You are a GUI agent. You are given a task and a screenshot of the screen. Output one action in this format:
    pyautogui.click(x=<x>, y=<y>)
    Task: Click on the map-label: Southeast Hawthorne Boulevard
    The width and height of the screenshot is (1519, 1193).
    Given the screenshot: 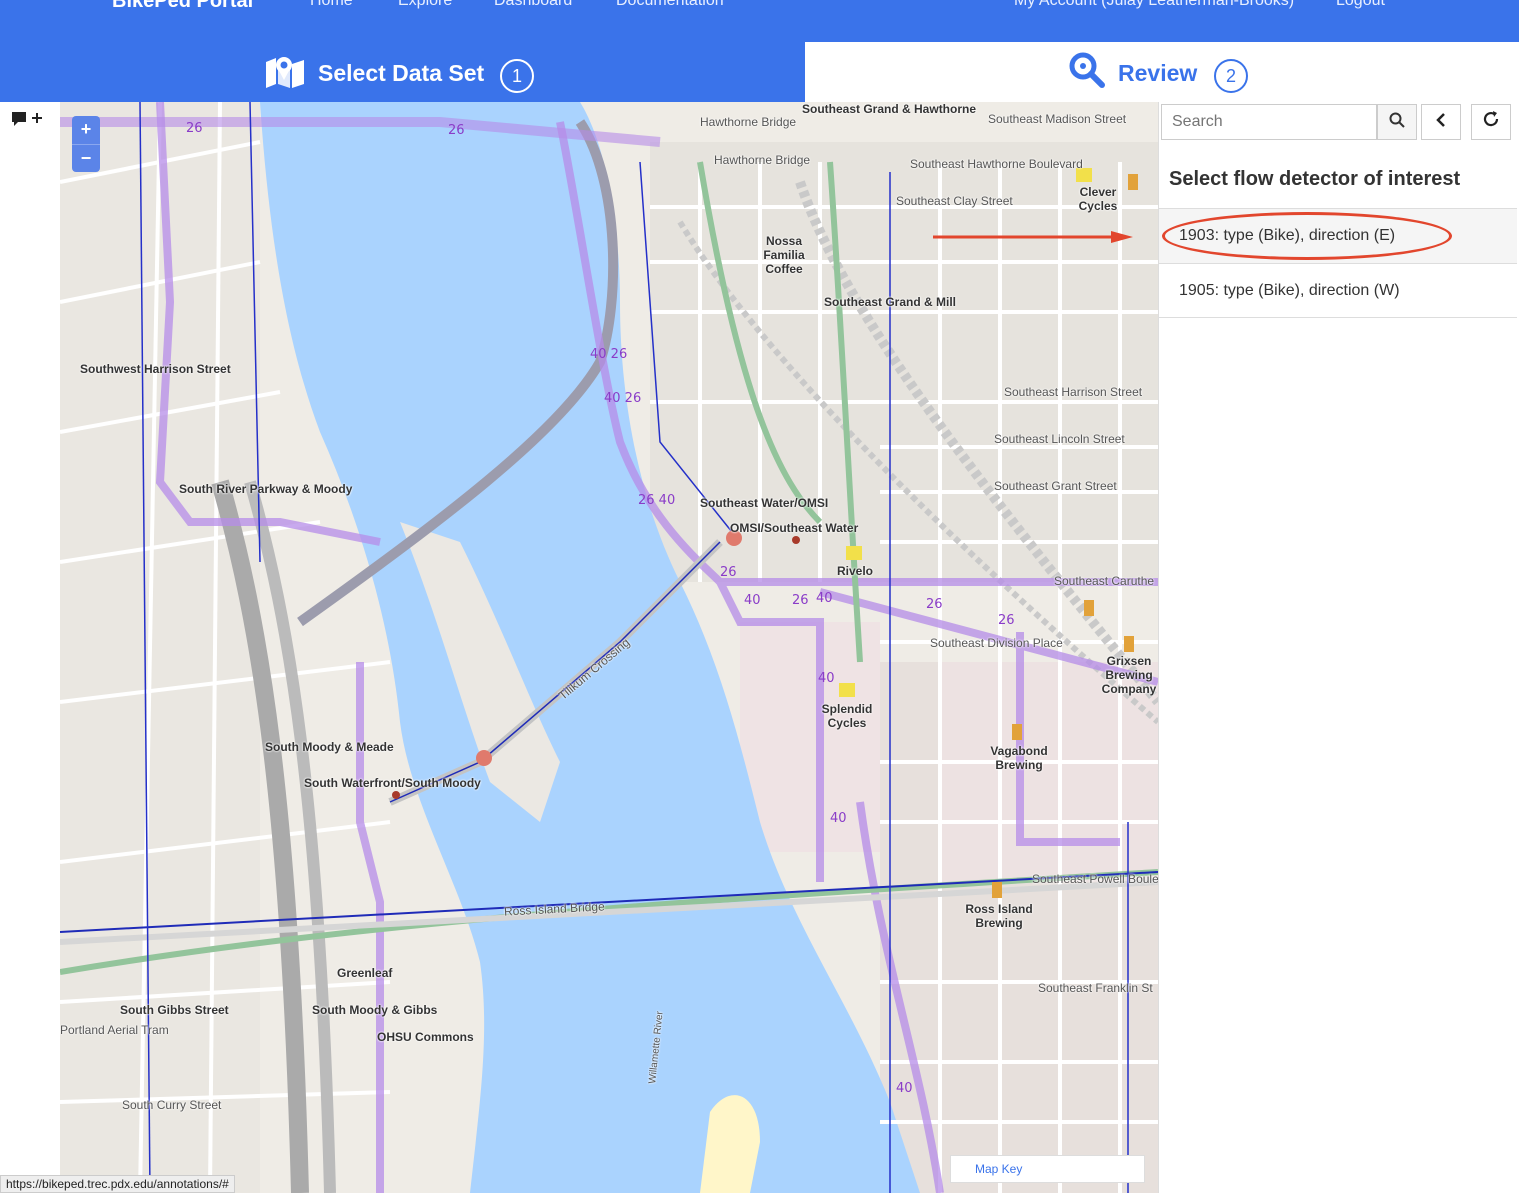 What is the action you would take?
    pyautogui.click(x=996, y=164)
    